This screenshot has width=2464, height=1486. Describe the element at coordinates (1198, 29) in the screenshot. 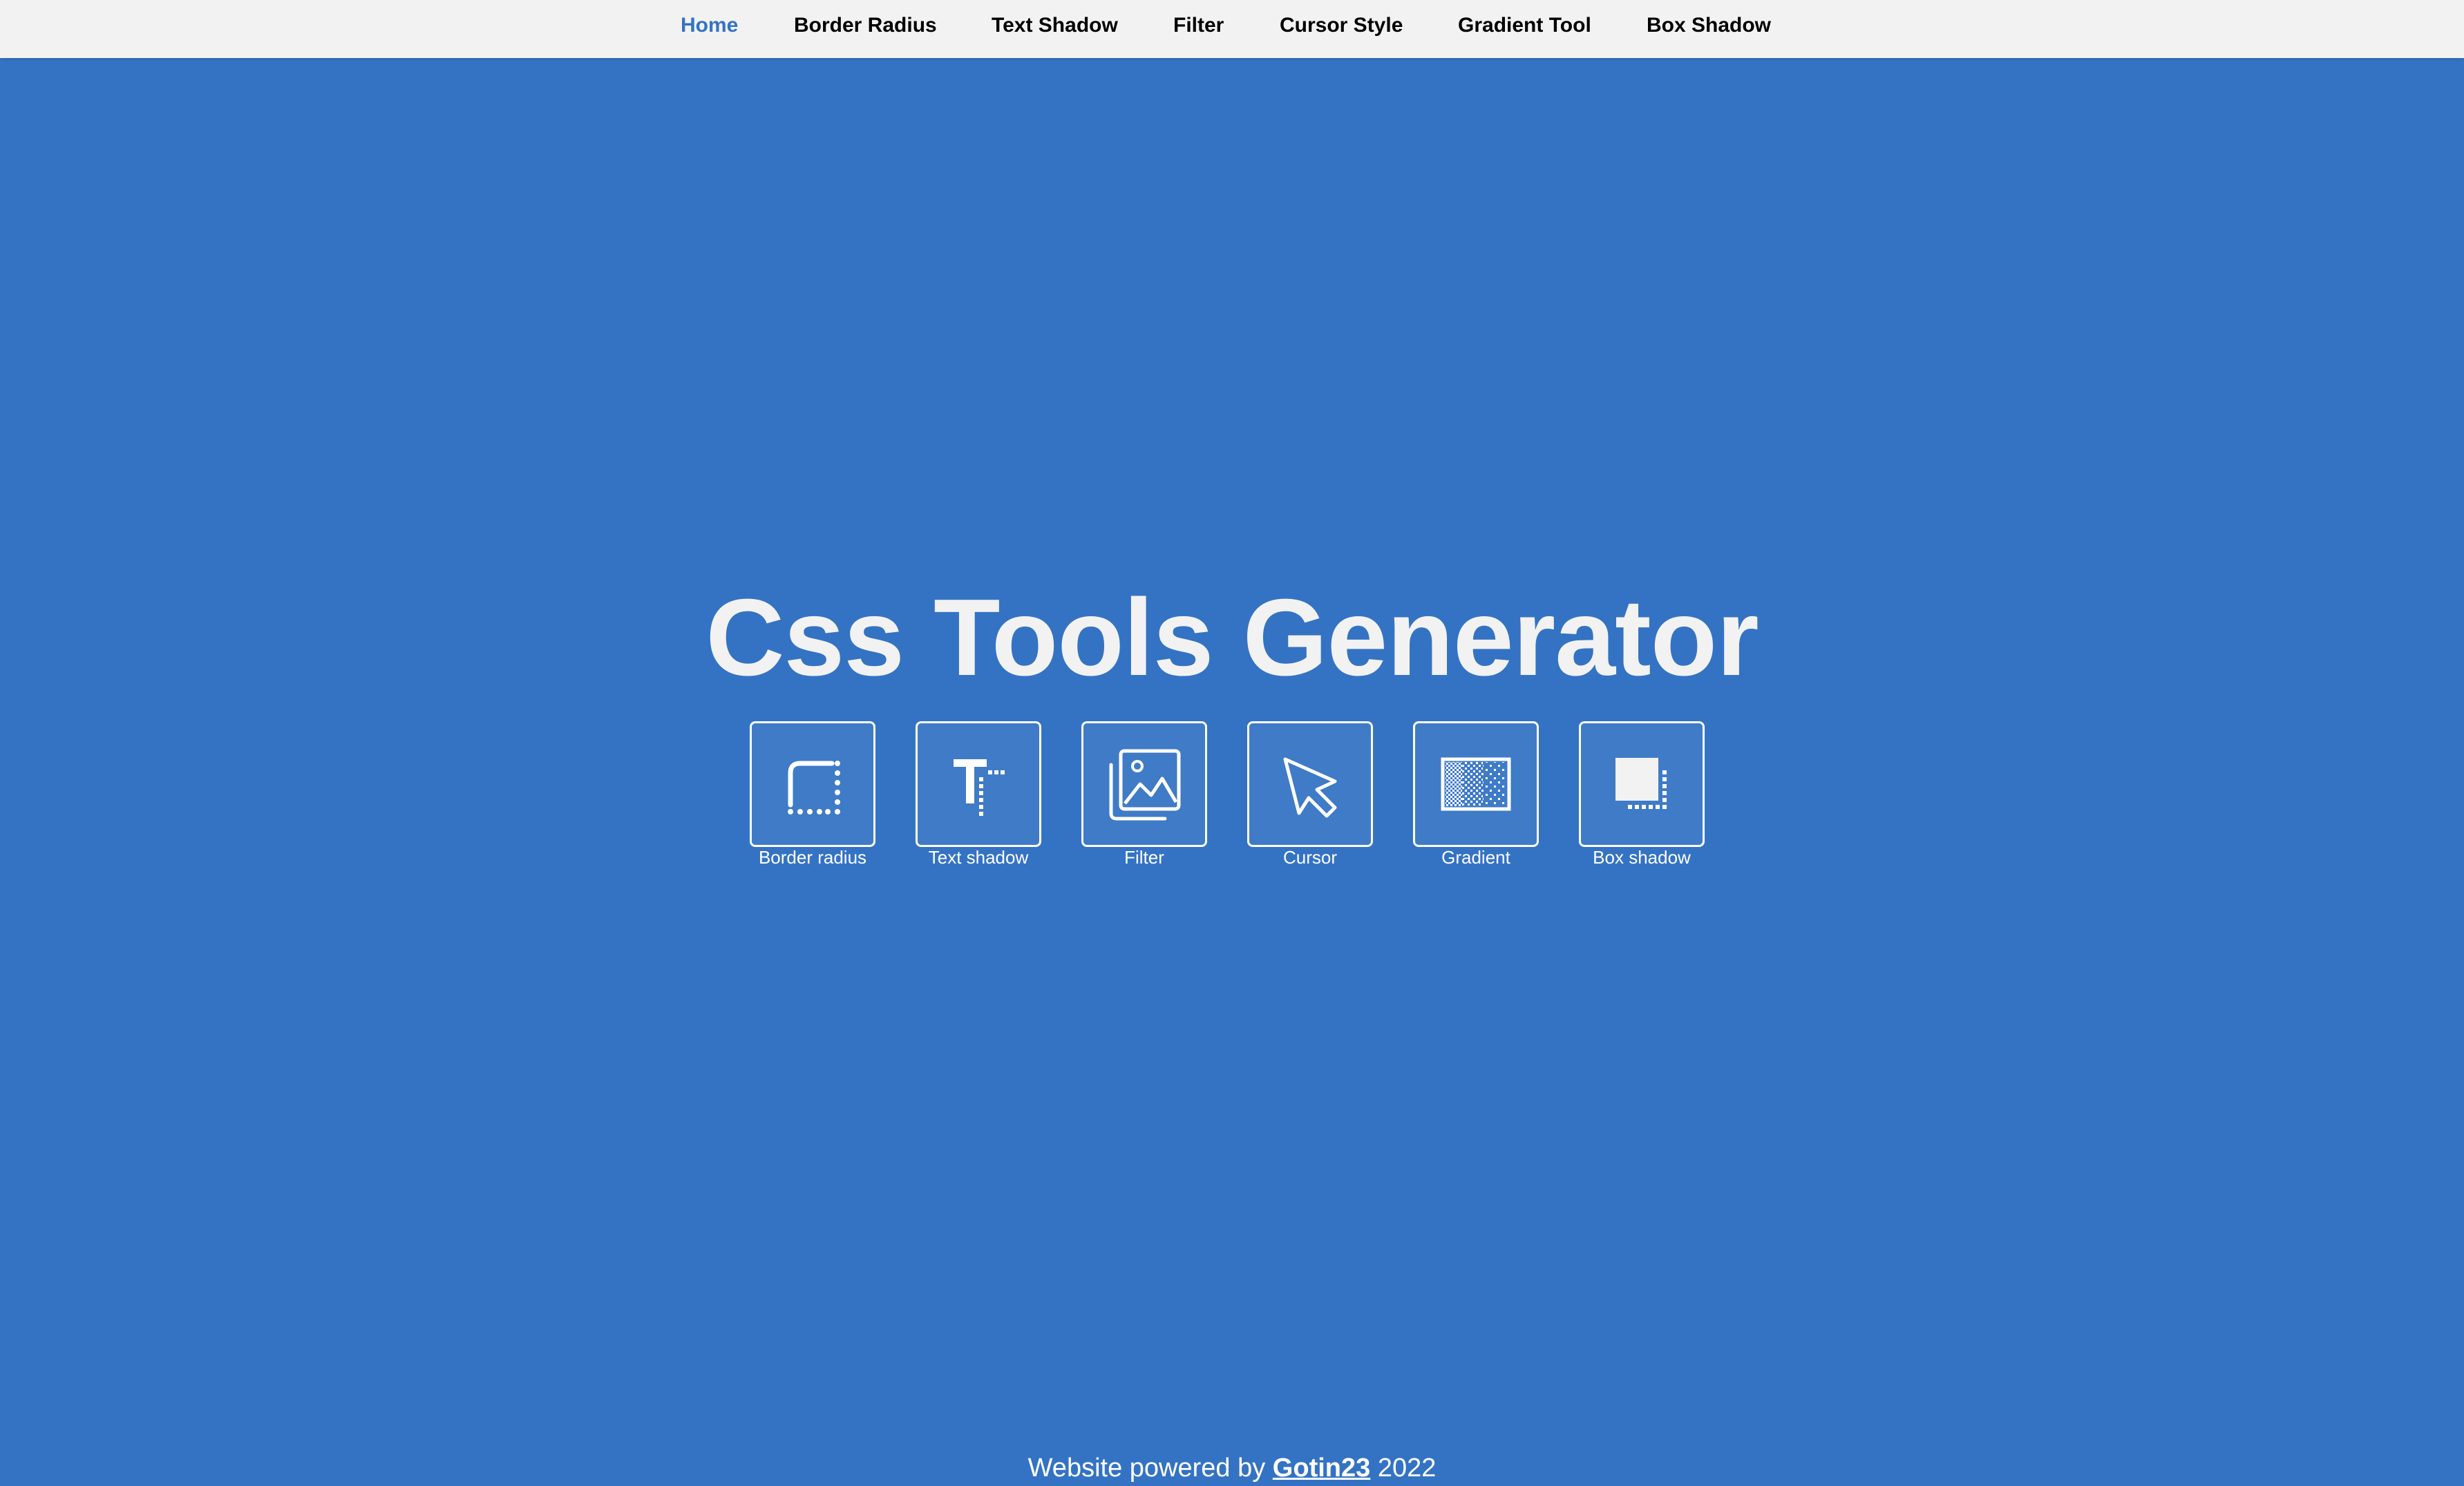

I see `nav-filter: Filter` at that location.